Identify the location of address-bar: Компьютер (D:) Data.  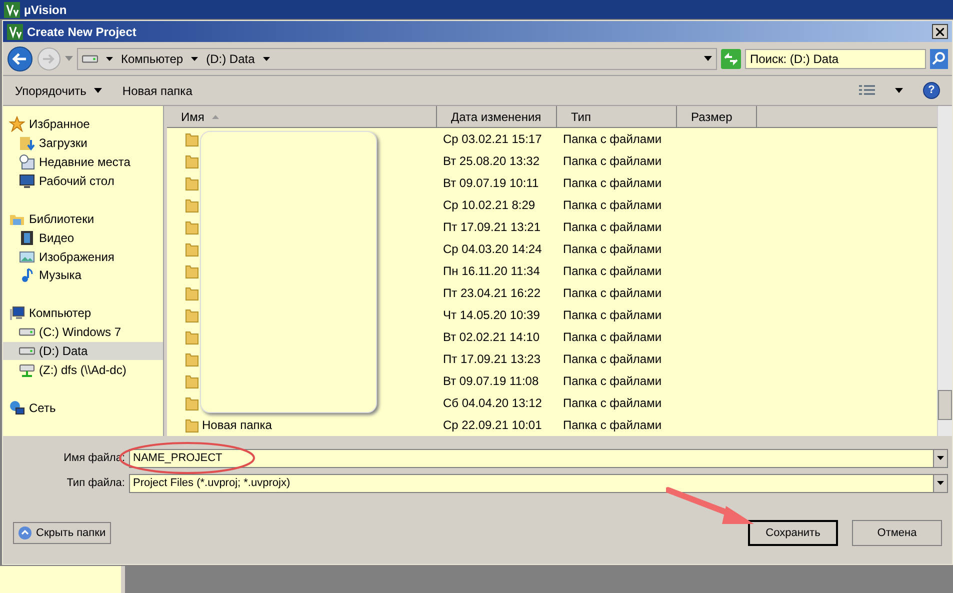
(397, 59).